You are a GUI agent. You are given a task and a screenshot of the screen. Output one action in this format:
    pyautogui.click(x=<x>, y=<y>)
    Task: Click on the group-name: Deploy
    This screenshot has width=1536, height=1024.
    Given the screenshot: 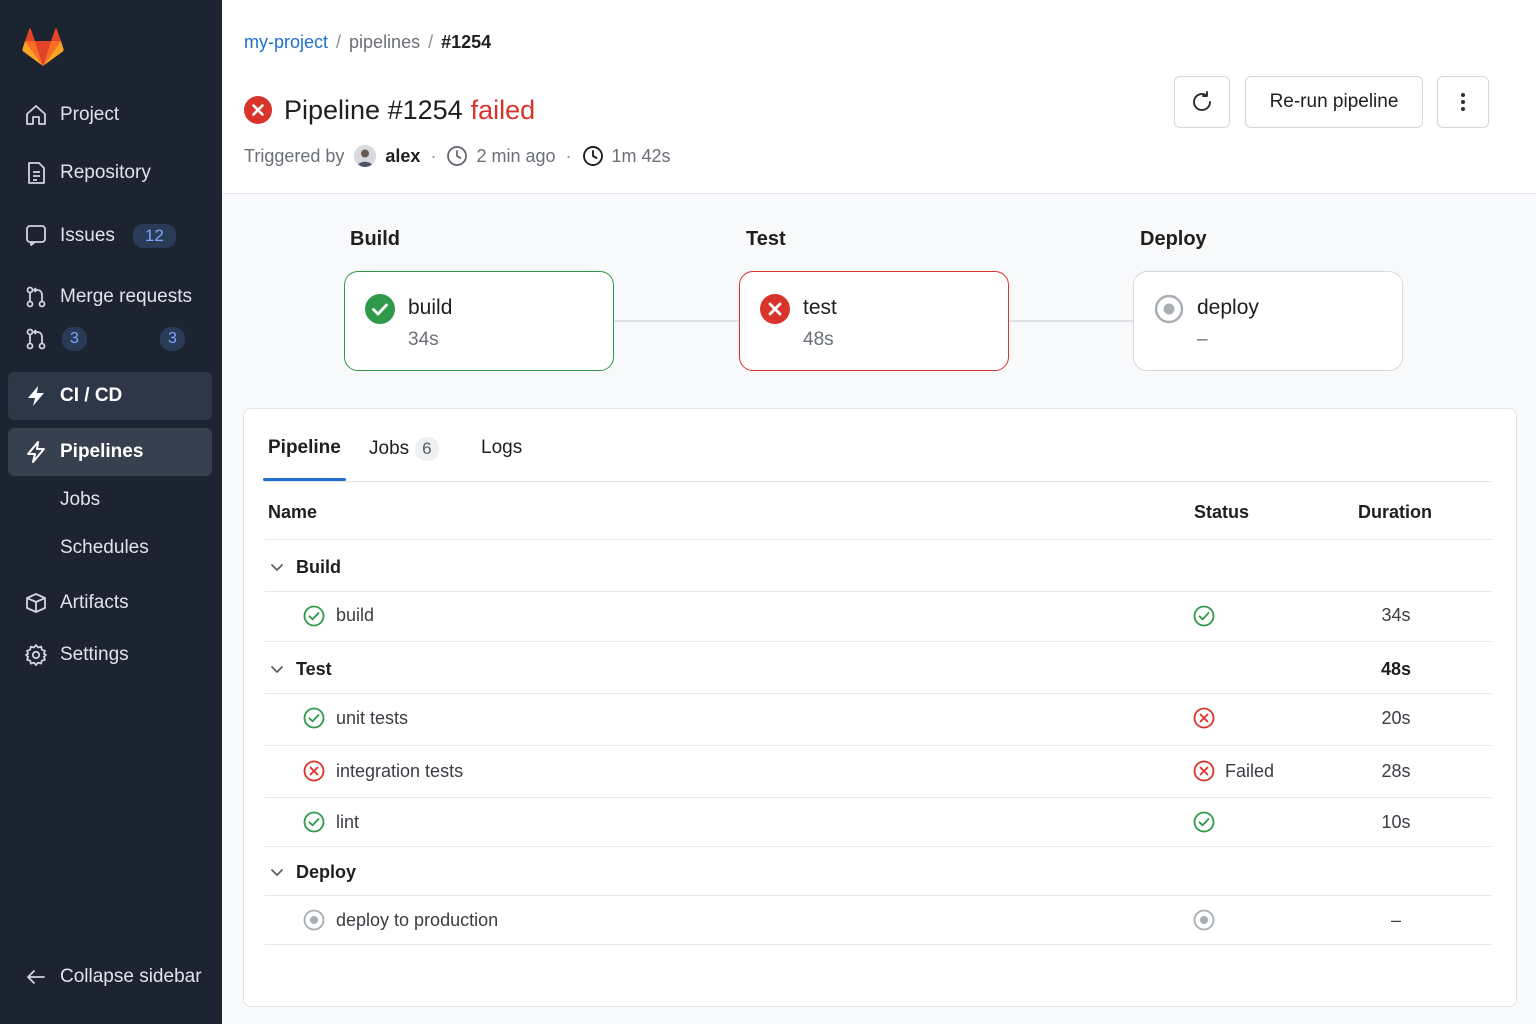 What is the action you would take?
    pyautogui.click(x=326, y=872)
    